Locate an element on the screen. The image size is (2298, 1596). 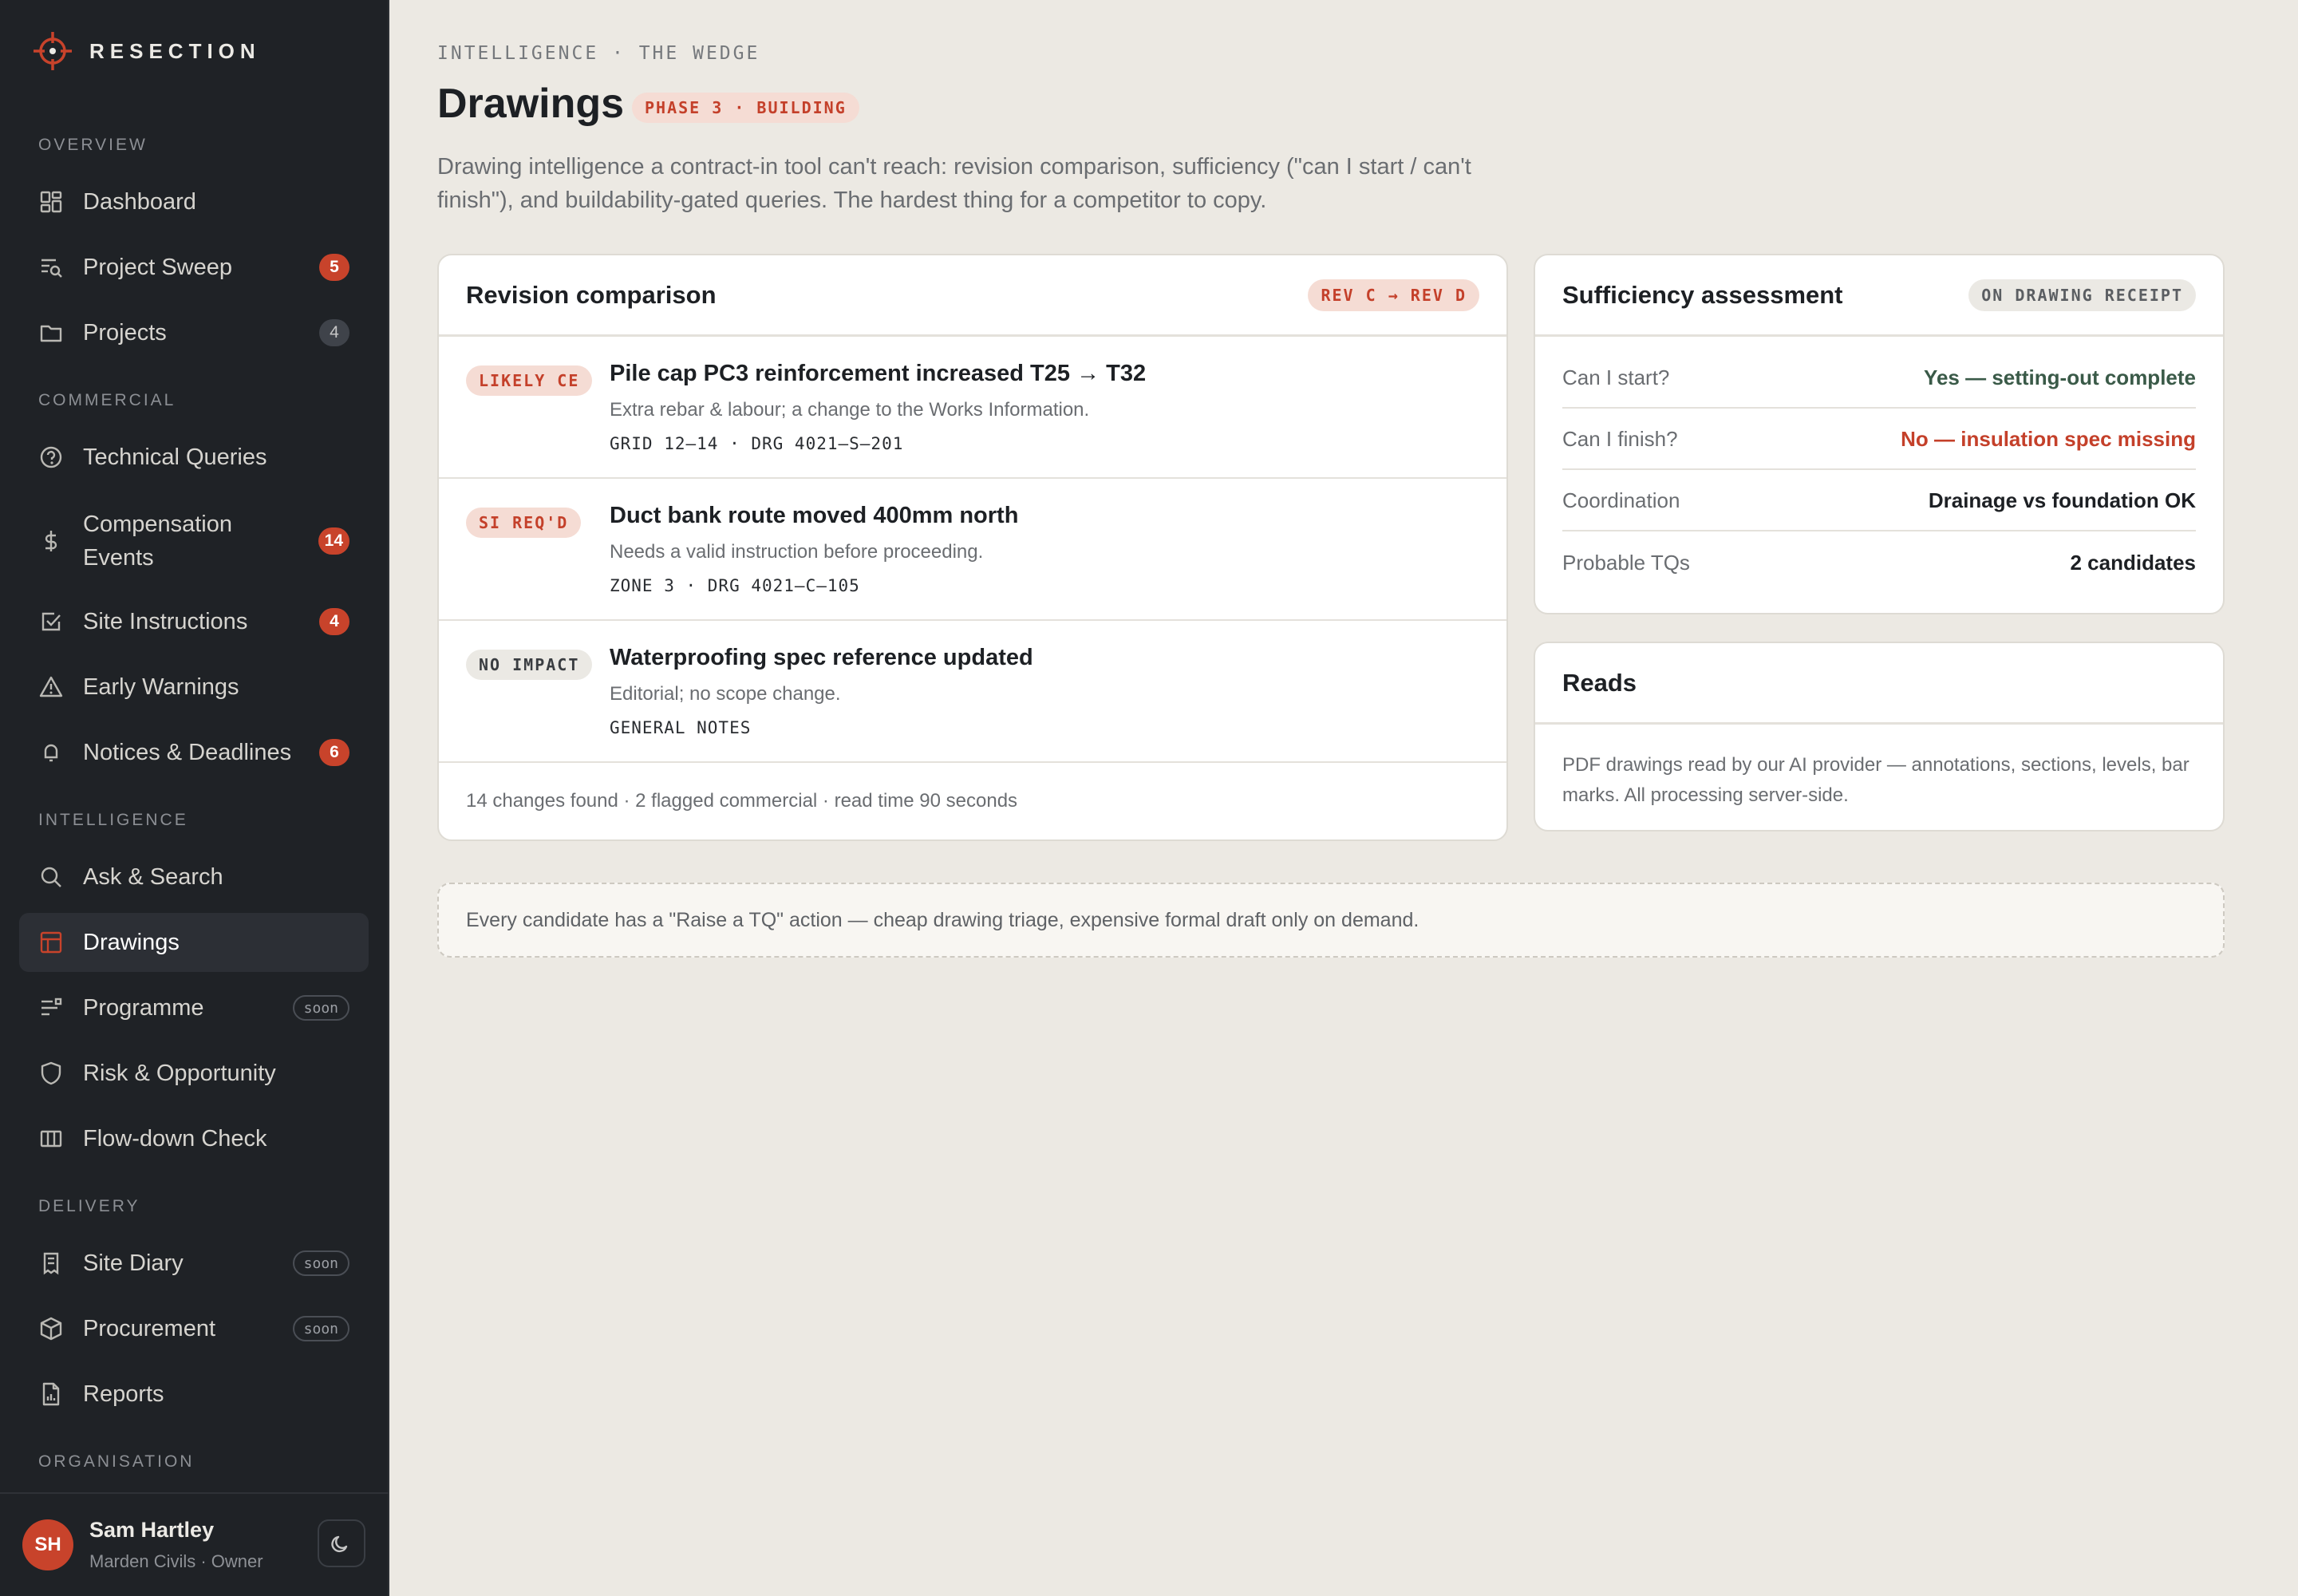
sidebar-item-dashboard: Dashboard is located at coordinates (194, 201).